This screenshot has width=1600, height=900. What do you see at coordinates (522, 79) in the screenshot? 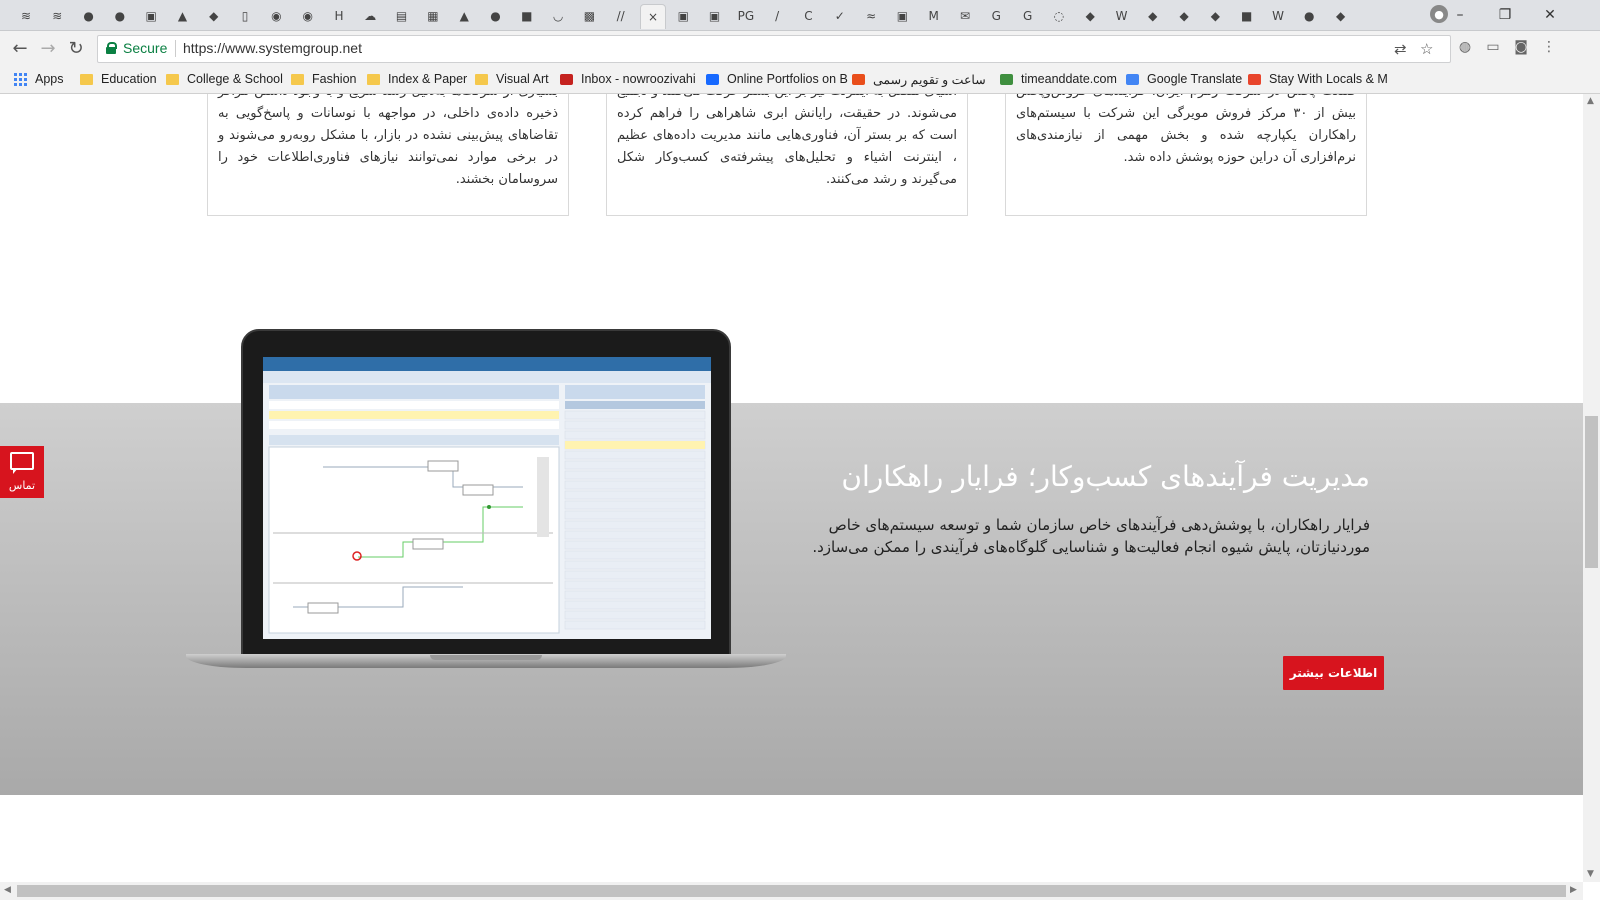
I see `bookmark-label: Visual Art` at bounding box center [522, 79].